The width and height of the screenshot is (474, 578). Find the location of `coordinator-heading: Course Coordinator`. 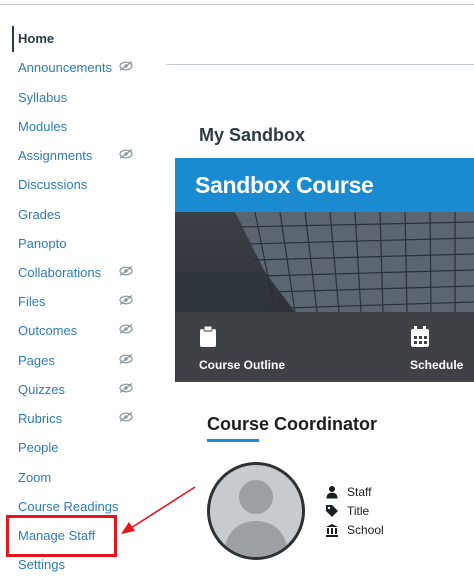

coordinator-heading: Course Coordinator is located at coordinates (292, 424).